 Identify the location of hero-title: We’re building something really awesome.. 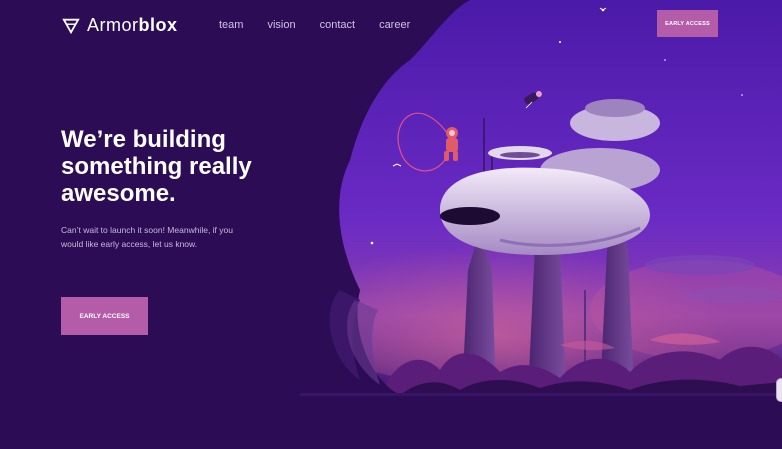
(176, 166).